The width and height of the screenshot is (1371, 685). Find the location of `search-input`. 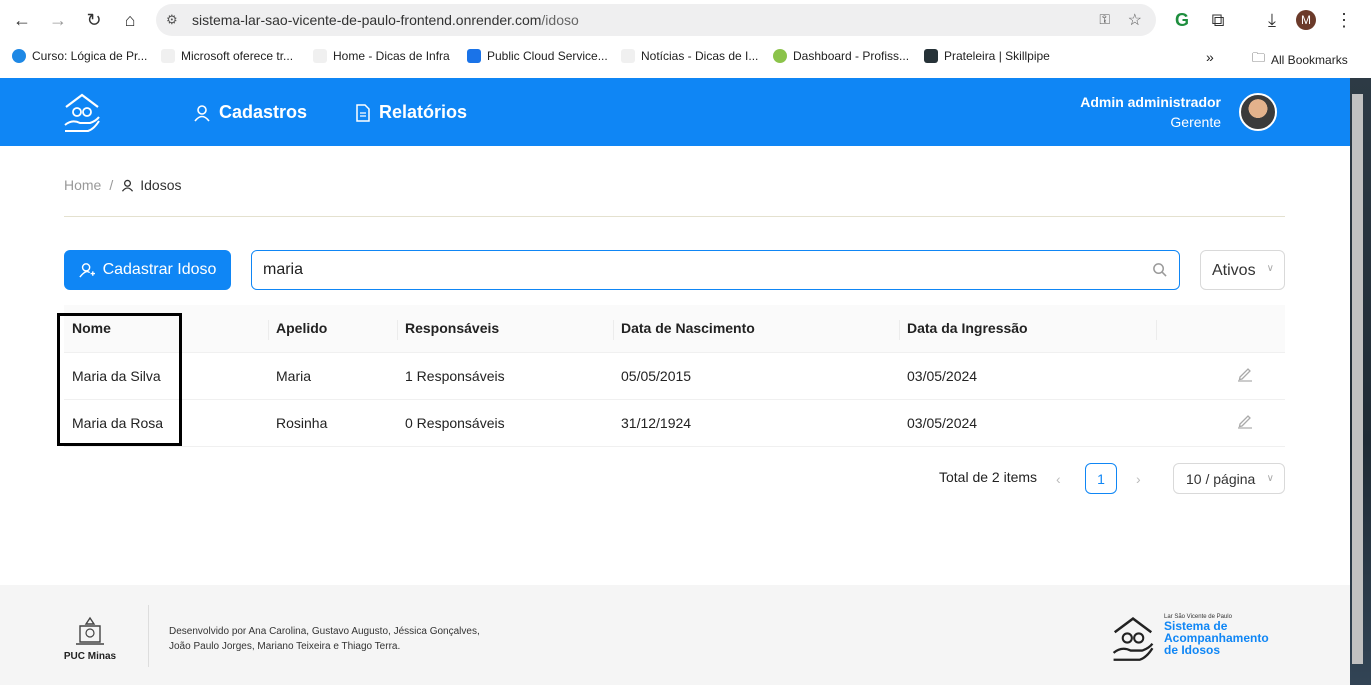

search-input is located at coordinates (692, 270).